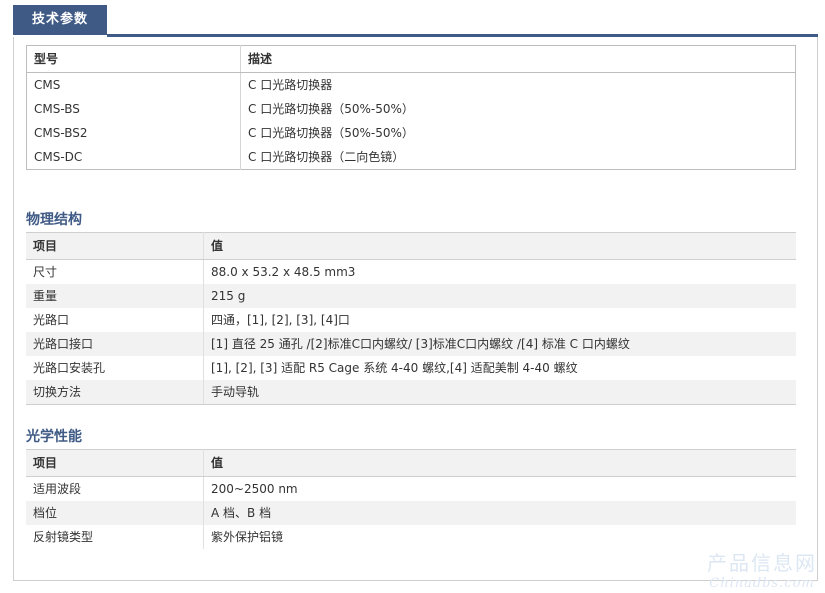 This screenshot has width=825, height=593. What do you see at coordinates (411, 84) in the screenshot?
I see `table-row: CMS C 口光路切换器` at bounding box center [411, 84].